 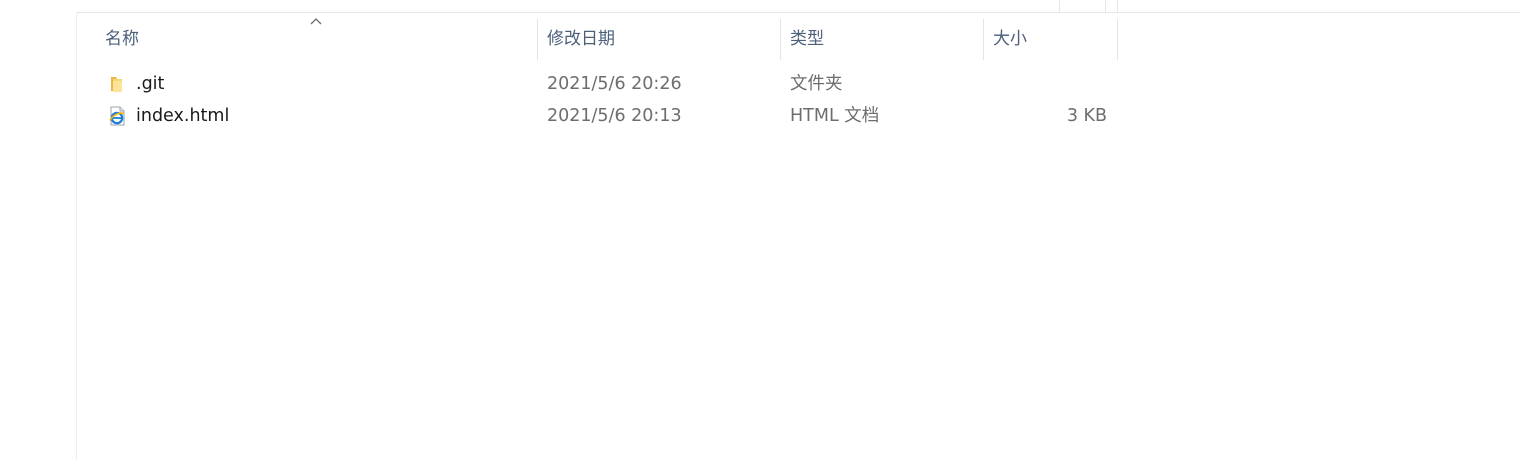 What do you see at coordinates (316, 39) in the screenshot?
I see `column-header-name: 名称` at bounding box center [316, 39].